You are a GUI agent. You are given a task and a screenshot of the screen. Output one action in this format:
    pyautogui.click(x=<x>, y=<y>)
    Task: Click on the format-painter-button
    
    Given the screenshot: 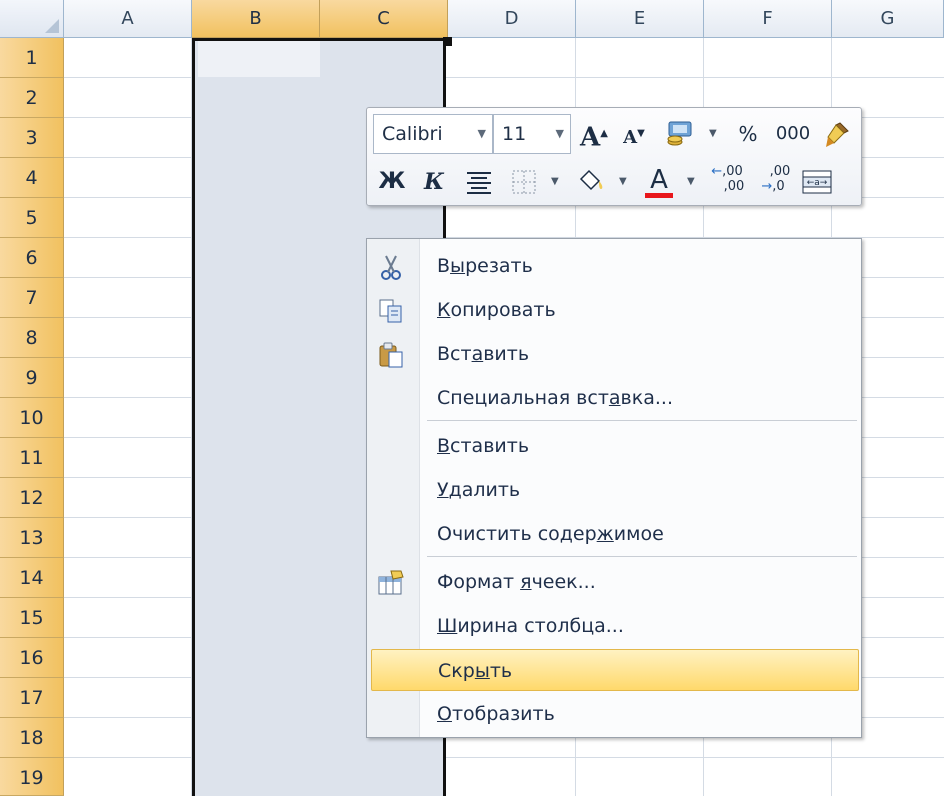 What is the action you would take?
    pyautogui.click(x=837, y=134)
    